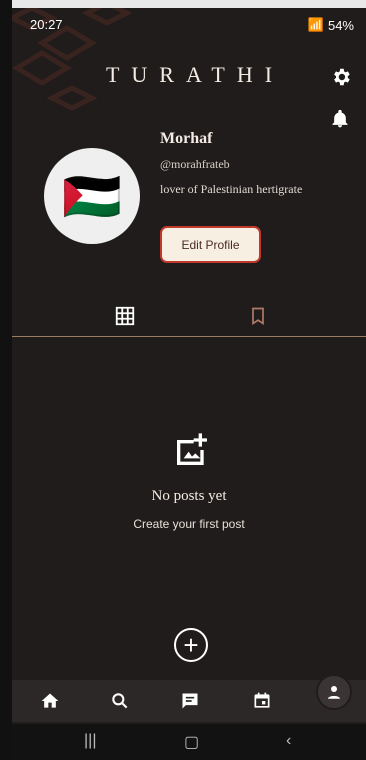  I want to click on profile-icon, so click(334, 692).